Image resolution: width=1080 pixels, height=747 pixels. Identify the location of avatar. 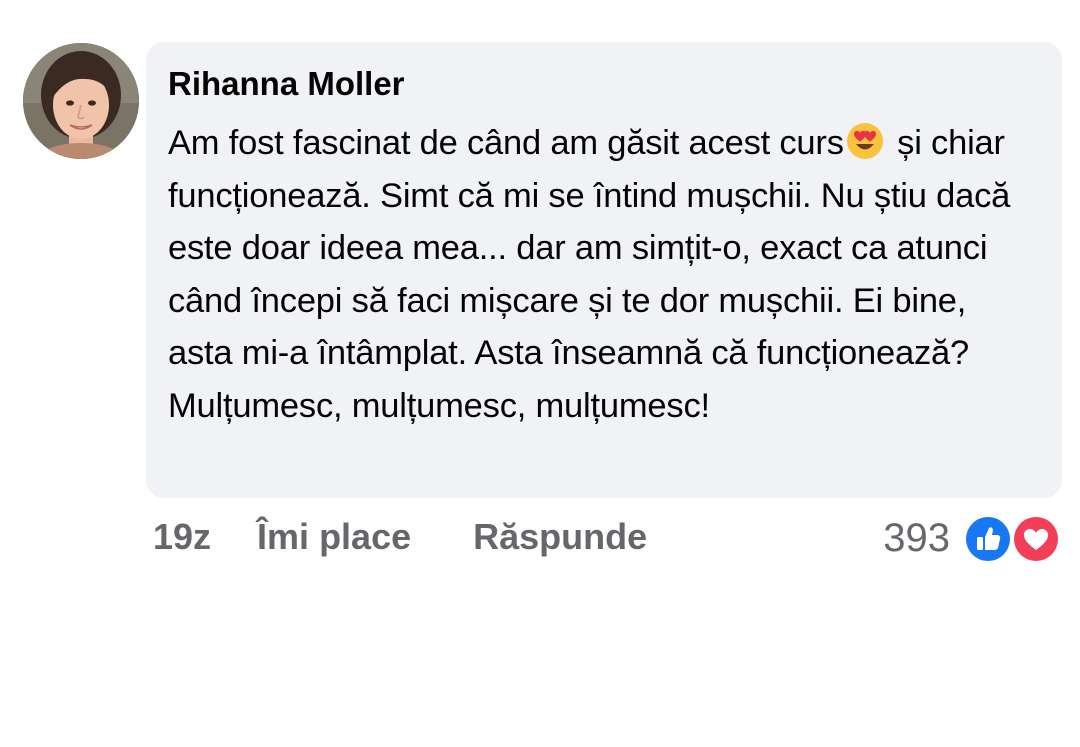
(81, 101).